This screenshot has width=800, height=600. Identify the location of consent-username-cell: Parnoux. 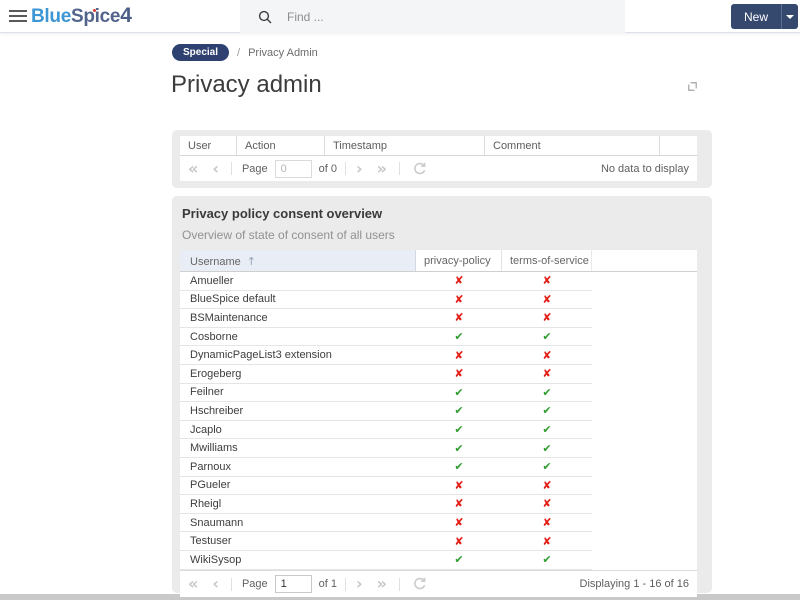
(210, 466).